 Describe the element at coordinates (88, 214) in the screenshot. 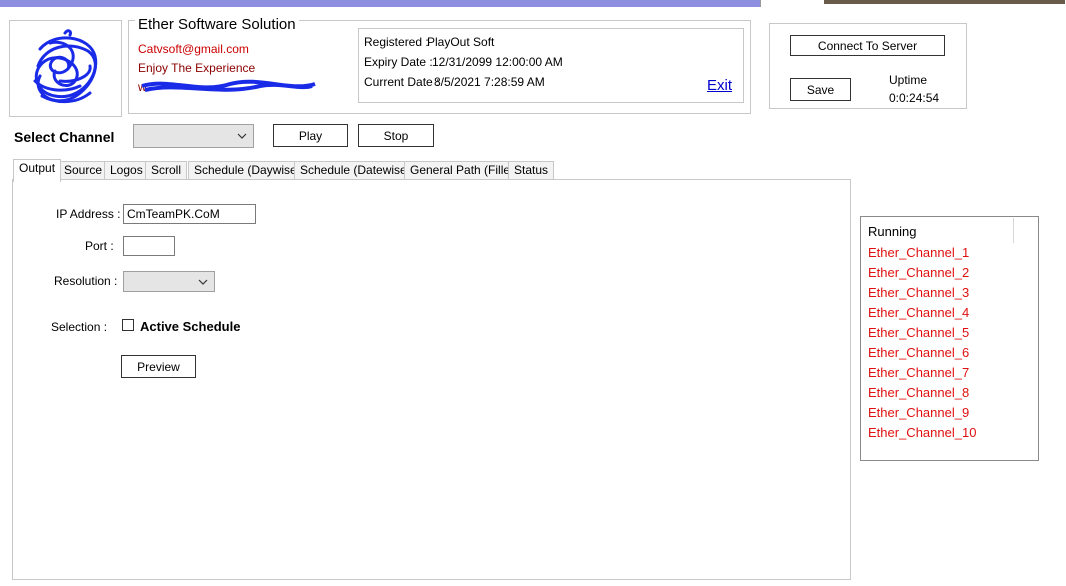

I see `ip-address-label: IP Address :` at that location.